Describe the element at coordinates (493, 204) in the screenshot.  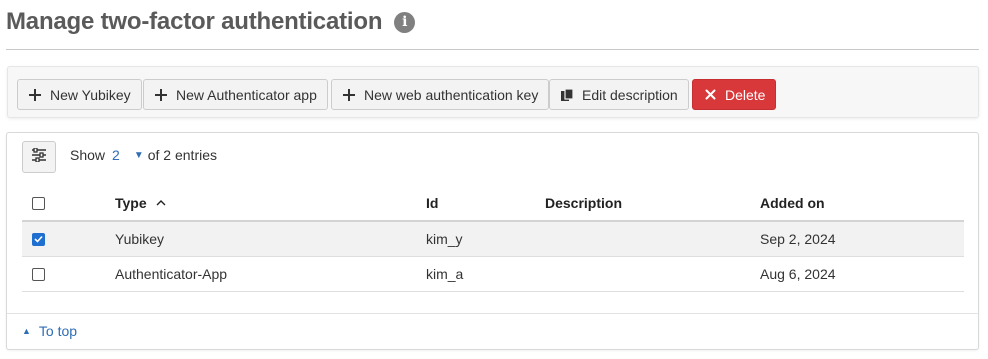
I see `table-header-row: Type Id Description Added on` at that location.